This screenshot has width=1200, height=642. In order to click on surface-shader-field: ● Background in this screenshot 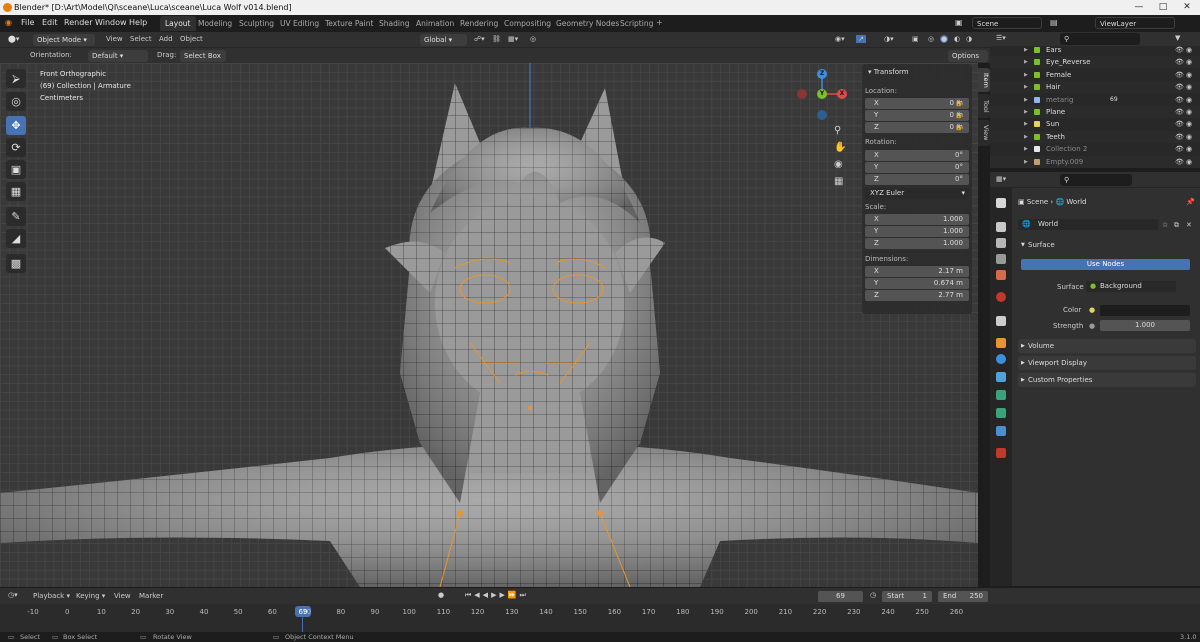, I will do `click(1131, 286)`.